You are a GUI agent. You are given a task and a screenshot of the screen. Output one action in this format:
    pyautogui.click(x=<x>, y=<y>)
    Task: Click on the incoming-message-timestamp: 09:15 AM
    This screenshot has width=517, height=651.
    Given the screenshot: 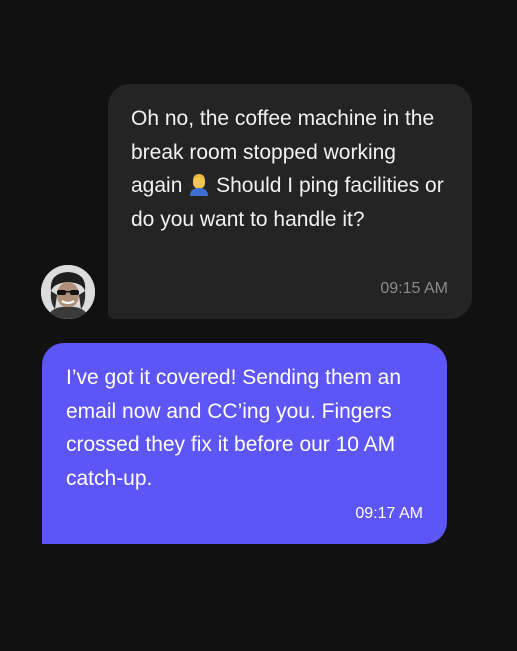 What is the action you would take?
    pyautogui.click(x=414, y=288)
    